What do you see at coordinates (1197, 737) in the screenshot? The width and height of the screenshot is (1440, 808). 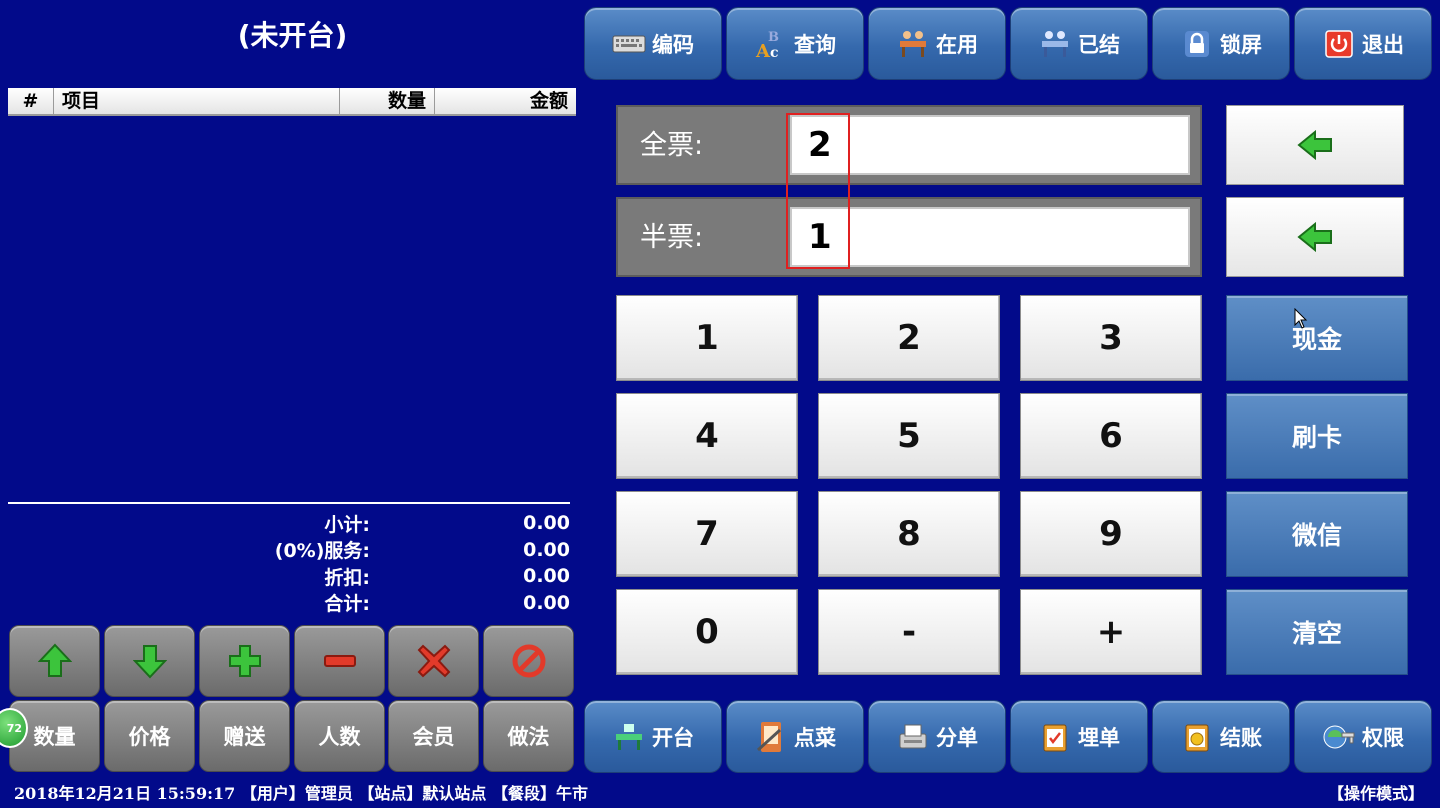 I see `checkout-icon` at bounding box center [1197, 737].